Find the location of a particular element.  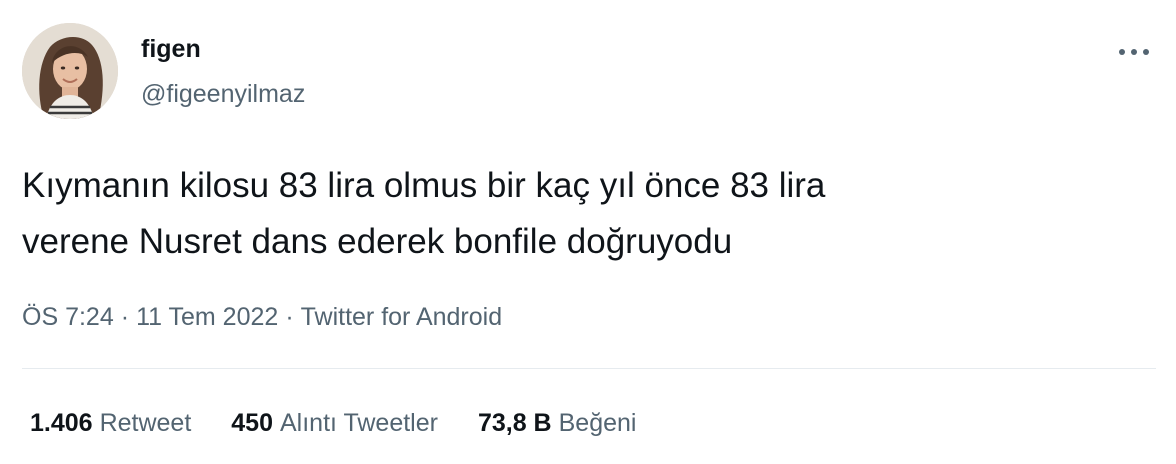

profile-photo-icon is located at coordinates (70, 71).